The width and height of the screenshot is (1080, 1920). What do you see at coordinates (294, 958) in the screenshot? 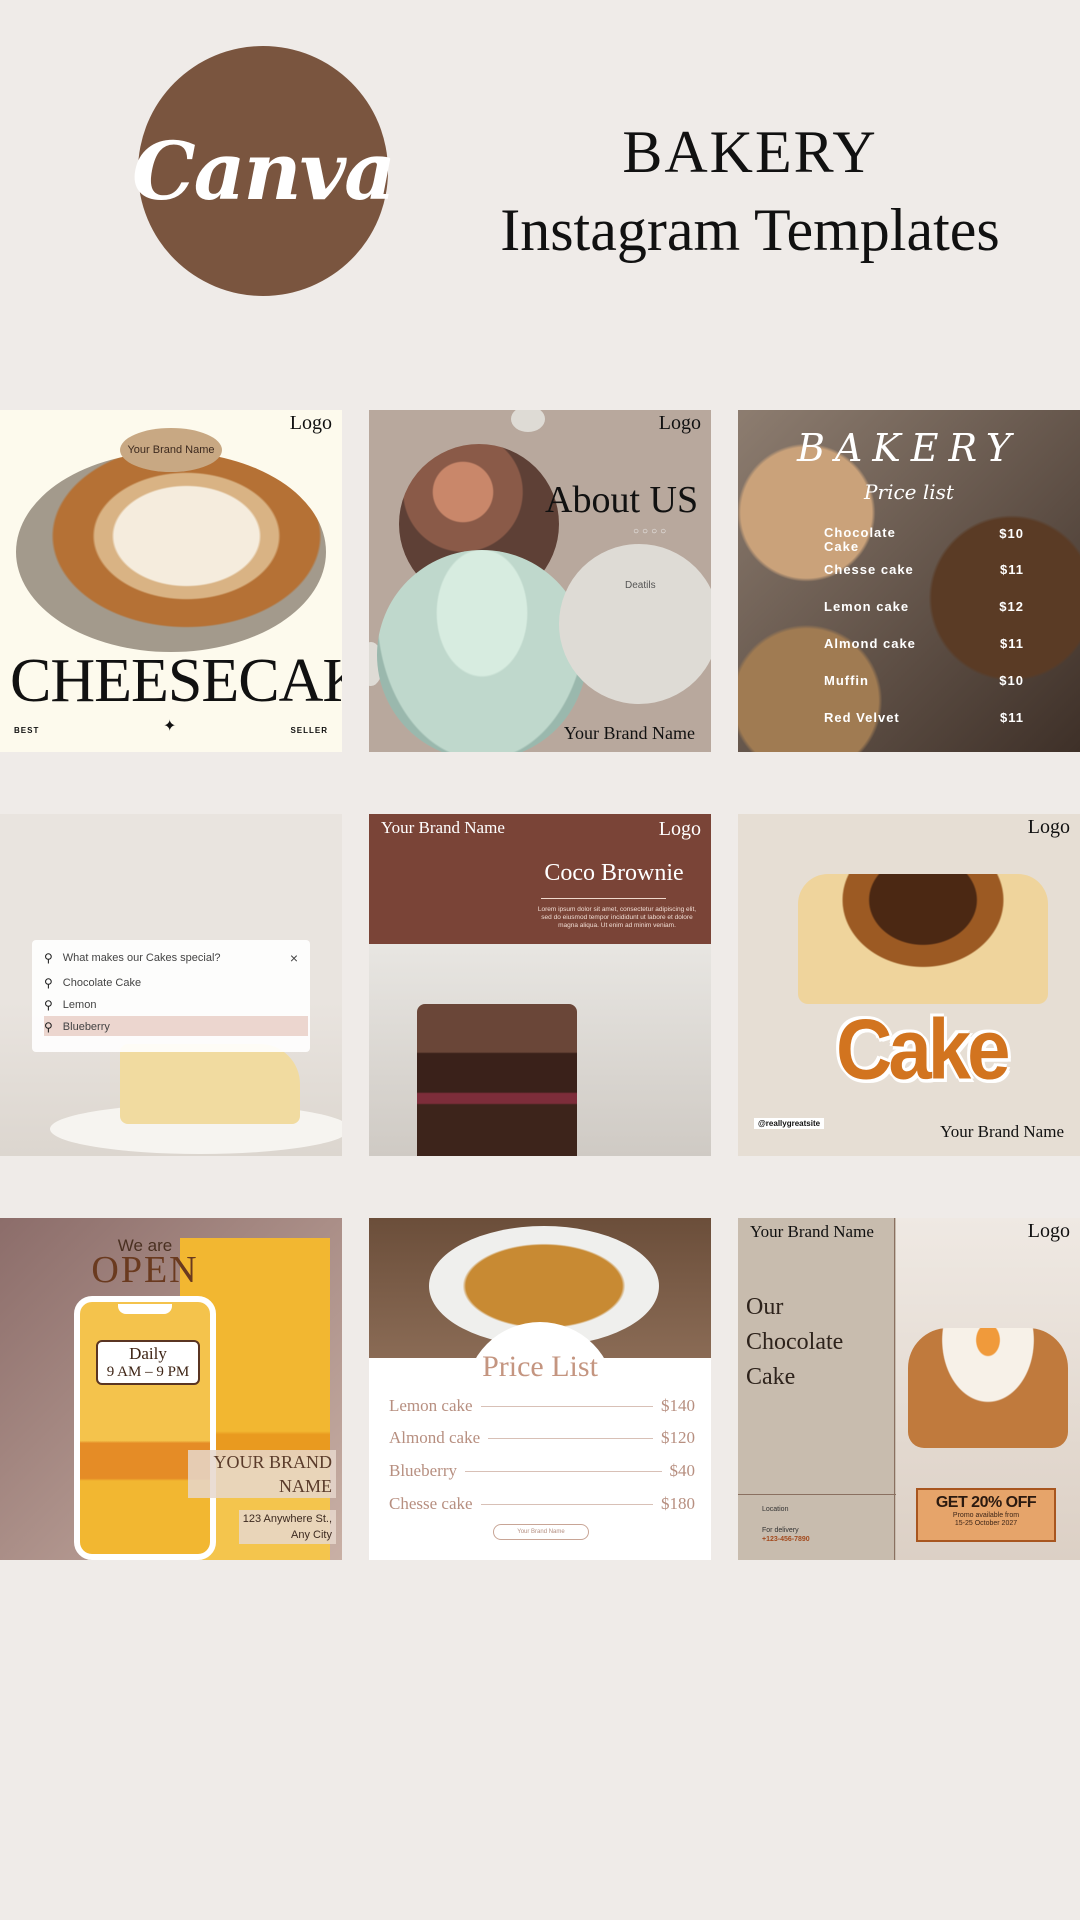
I see `close-icon: ×` at bounding box center [294, 958].